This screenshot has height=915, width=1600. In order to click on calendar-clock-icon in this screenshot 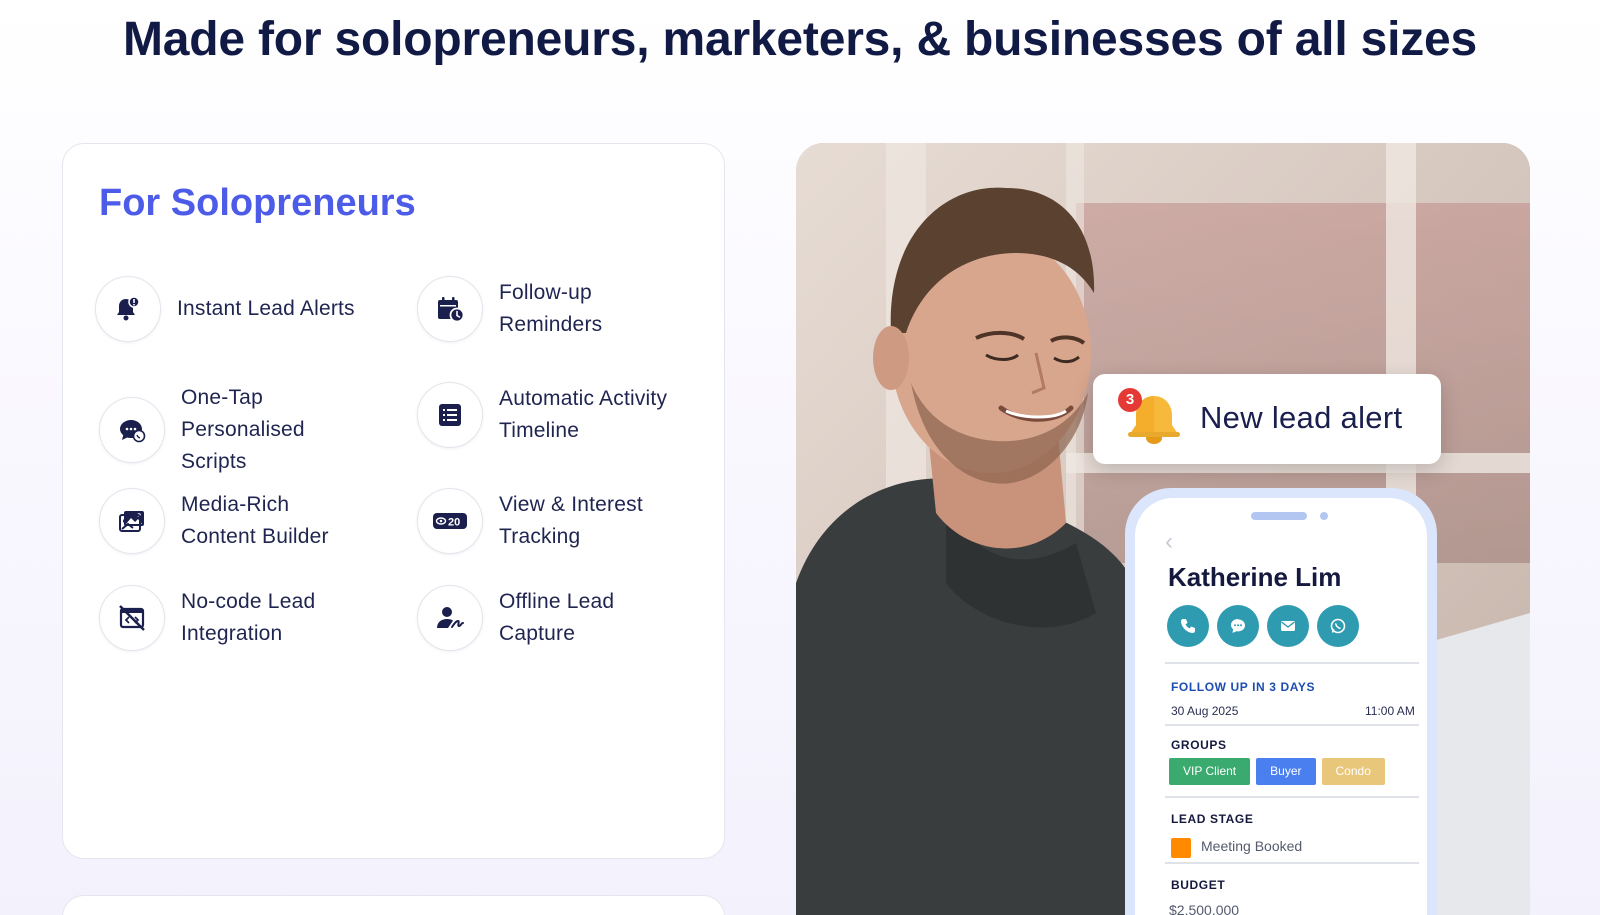, I will do `click(450, 309)`.